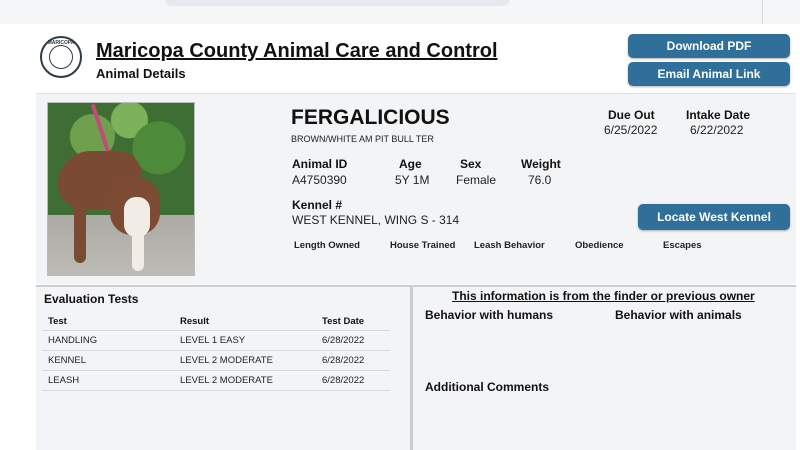  I want to click on due-out-label: Due Out, so click(631, 115).